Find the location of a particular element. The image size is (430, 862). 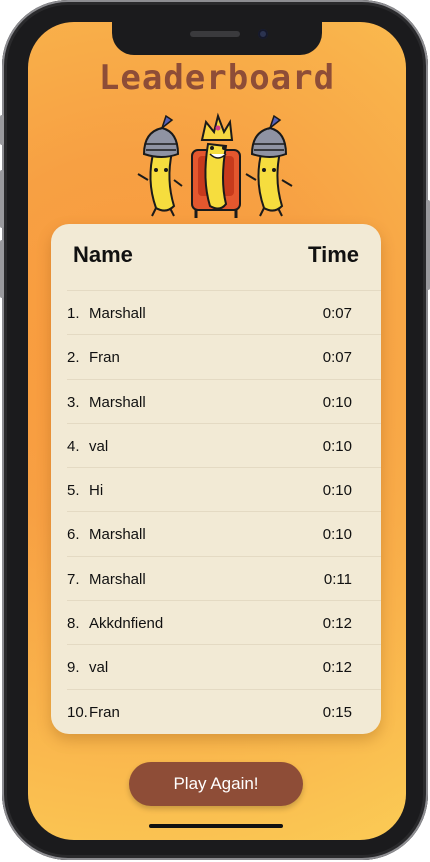

row-rank: 4. is located at coordinates (73, 446).